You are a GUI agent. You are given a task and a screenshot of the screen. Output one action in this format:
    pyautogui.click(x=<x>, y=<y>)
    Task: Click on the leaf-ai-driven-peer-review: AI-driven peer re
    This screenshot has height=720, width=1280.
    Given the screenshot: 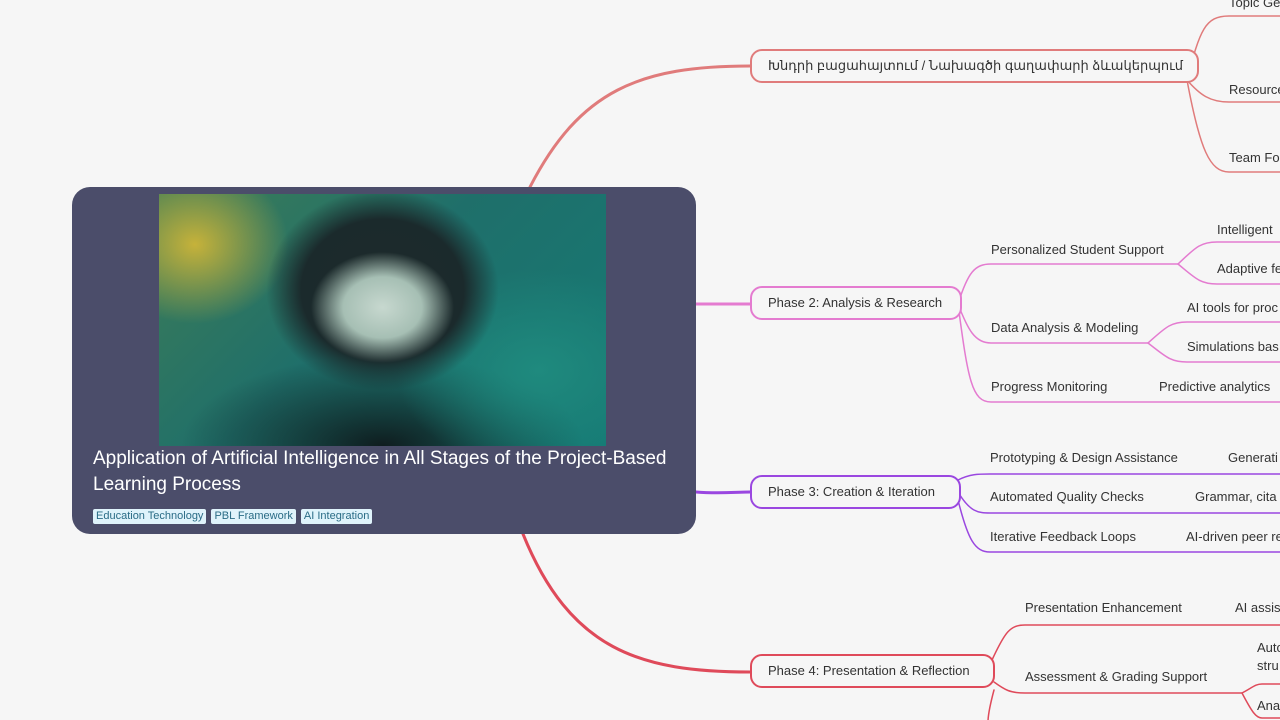 What is the action you would take?
    pyautogui.click(x=1233, y=537)
    